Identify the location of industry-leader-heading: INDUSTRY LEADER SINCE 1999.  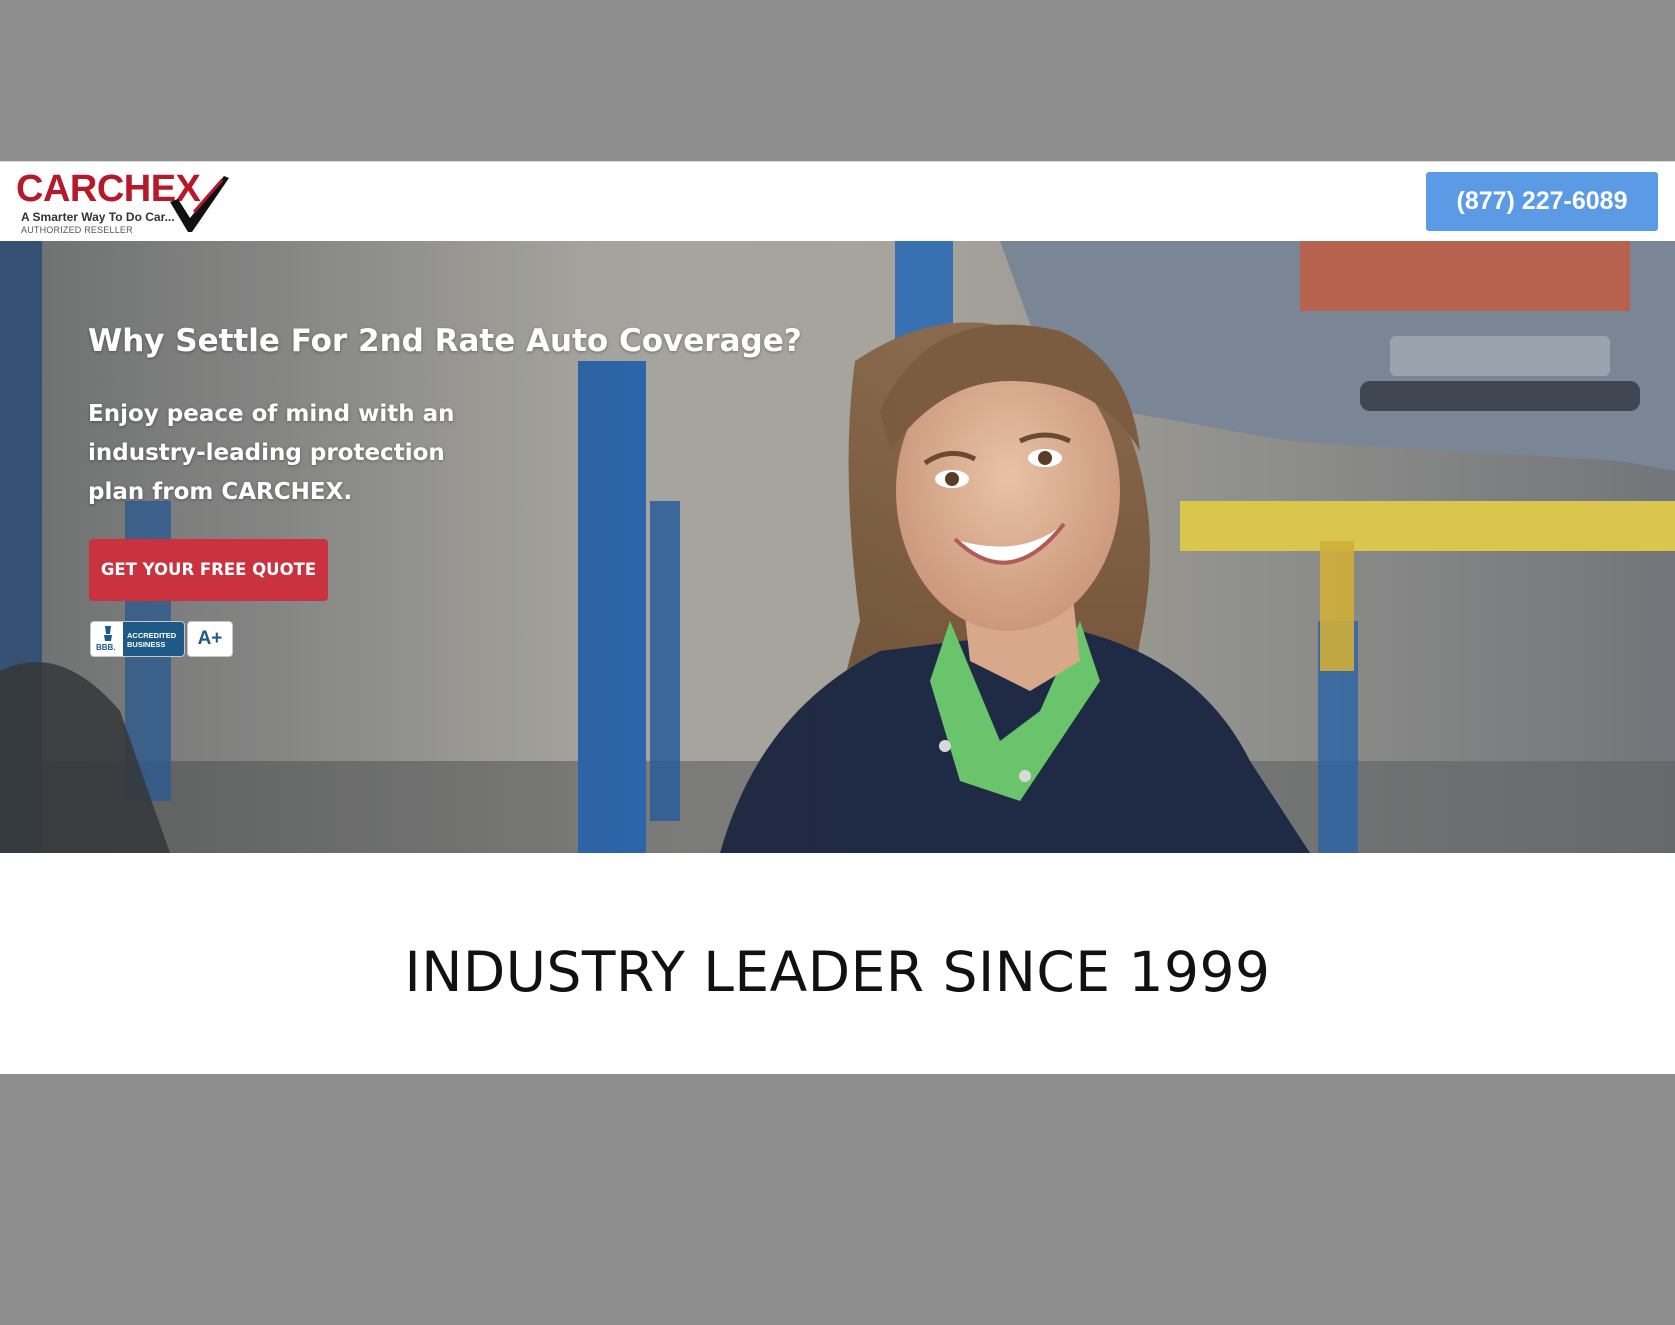
(837, 972).